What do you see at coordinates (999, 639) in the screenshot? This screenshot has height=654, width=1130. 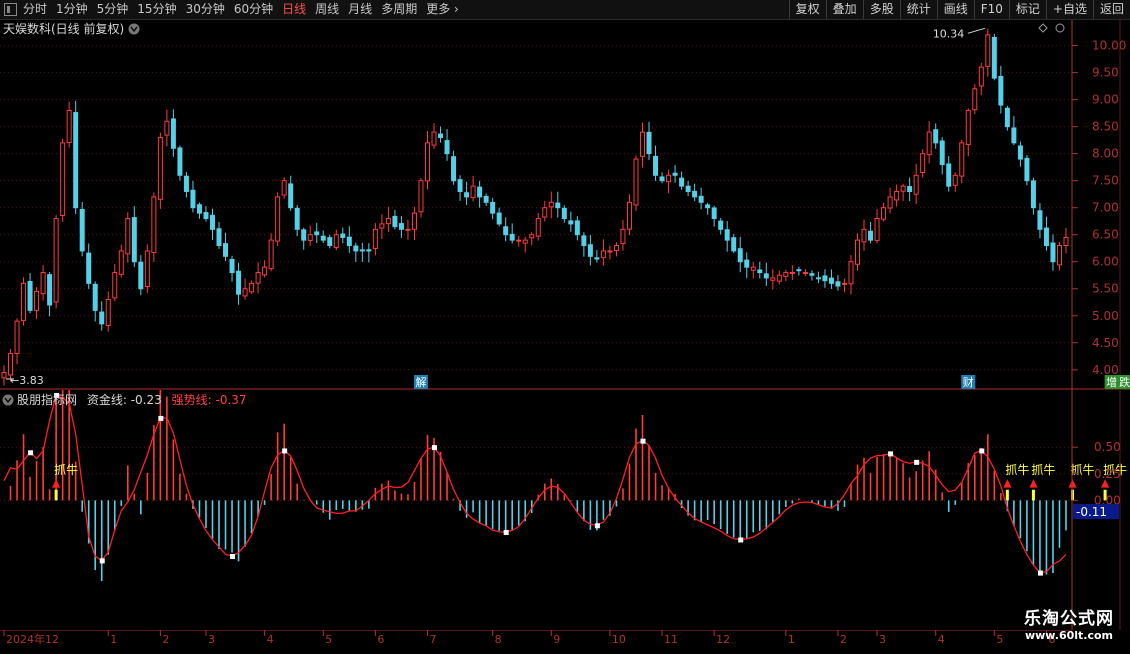 I see `x-date-label: 5` at bounding box center [999, 639].